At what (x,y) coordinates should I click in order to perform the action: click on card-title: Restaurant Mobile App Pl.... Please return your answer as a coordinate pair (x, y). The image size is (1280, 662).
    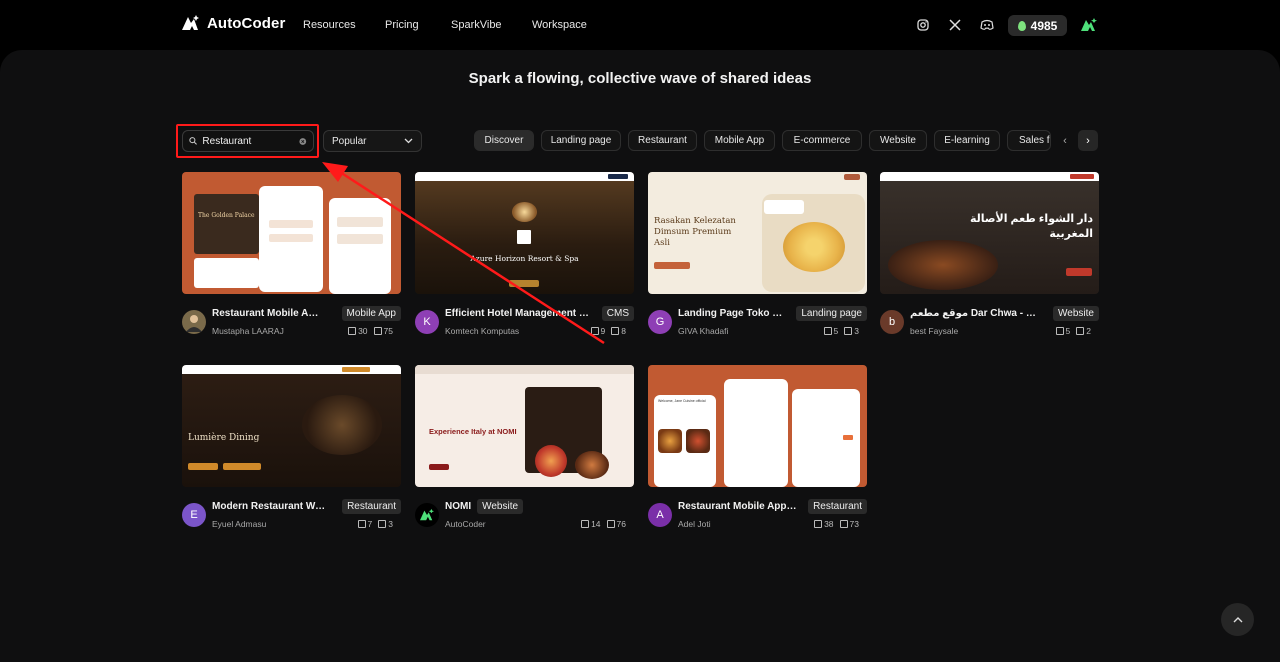
    Looking at the image, I should click on (738, 506).